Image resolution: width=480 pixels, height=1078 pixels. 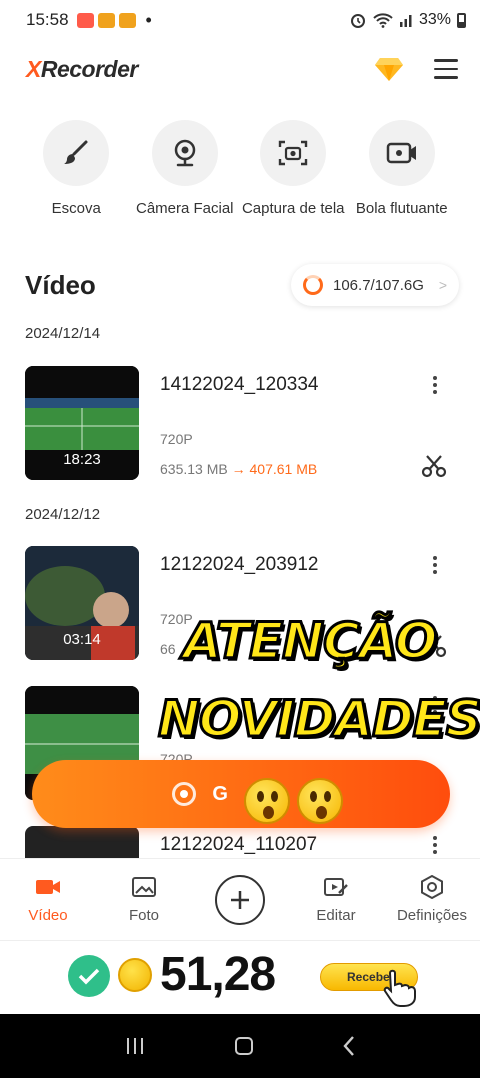 I want to click on video-app-notification-icon, so click(x=85, y=20).